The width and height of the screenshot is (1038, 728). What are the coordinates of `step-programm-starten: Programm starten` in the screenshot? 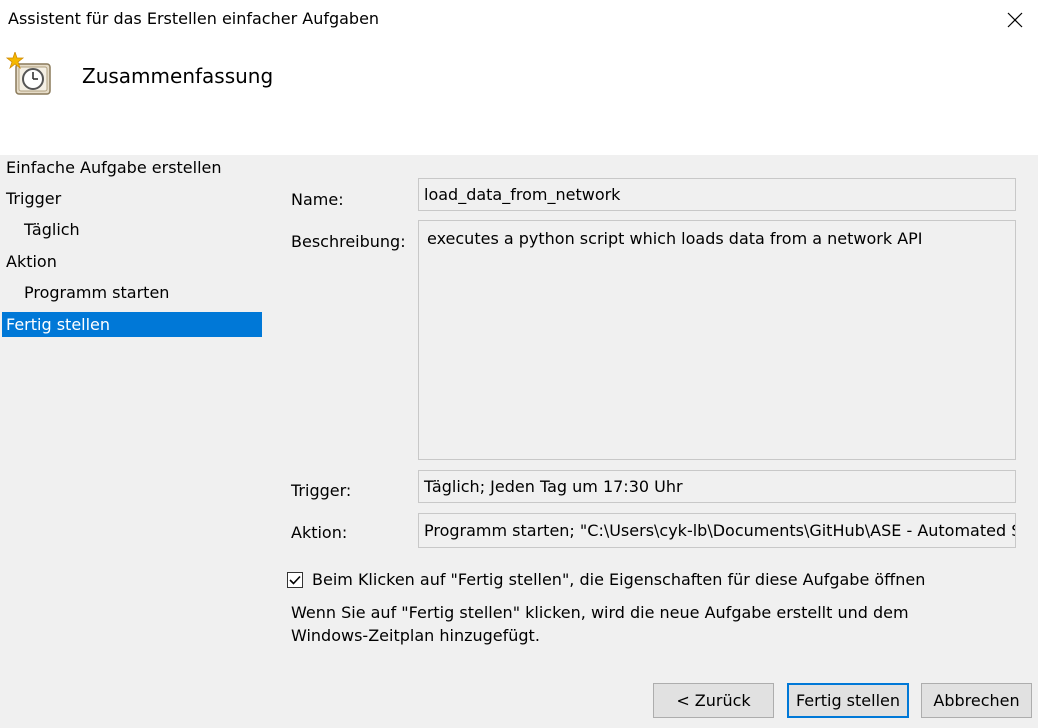 It's located at (97, 292).